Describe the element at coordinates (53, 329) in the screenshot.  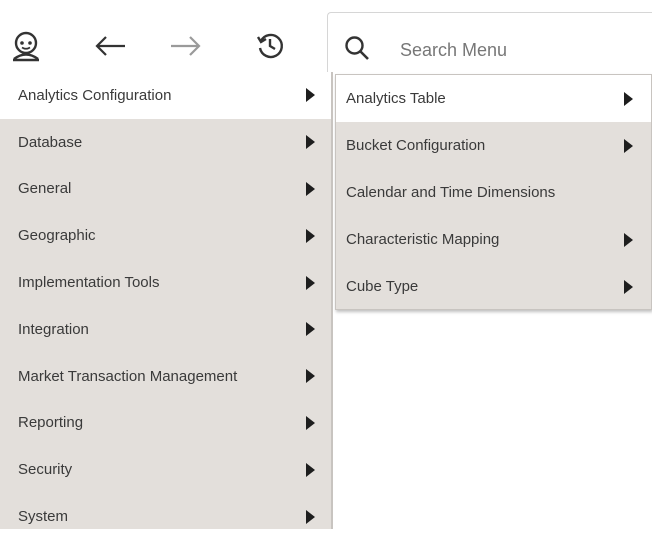
I see `menu-item-label: Integration` at that location.